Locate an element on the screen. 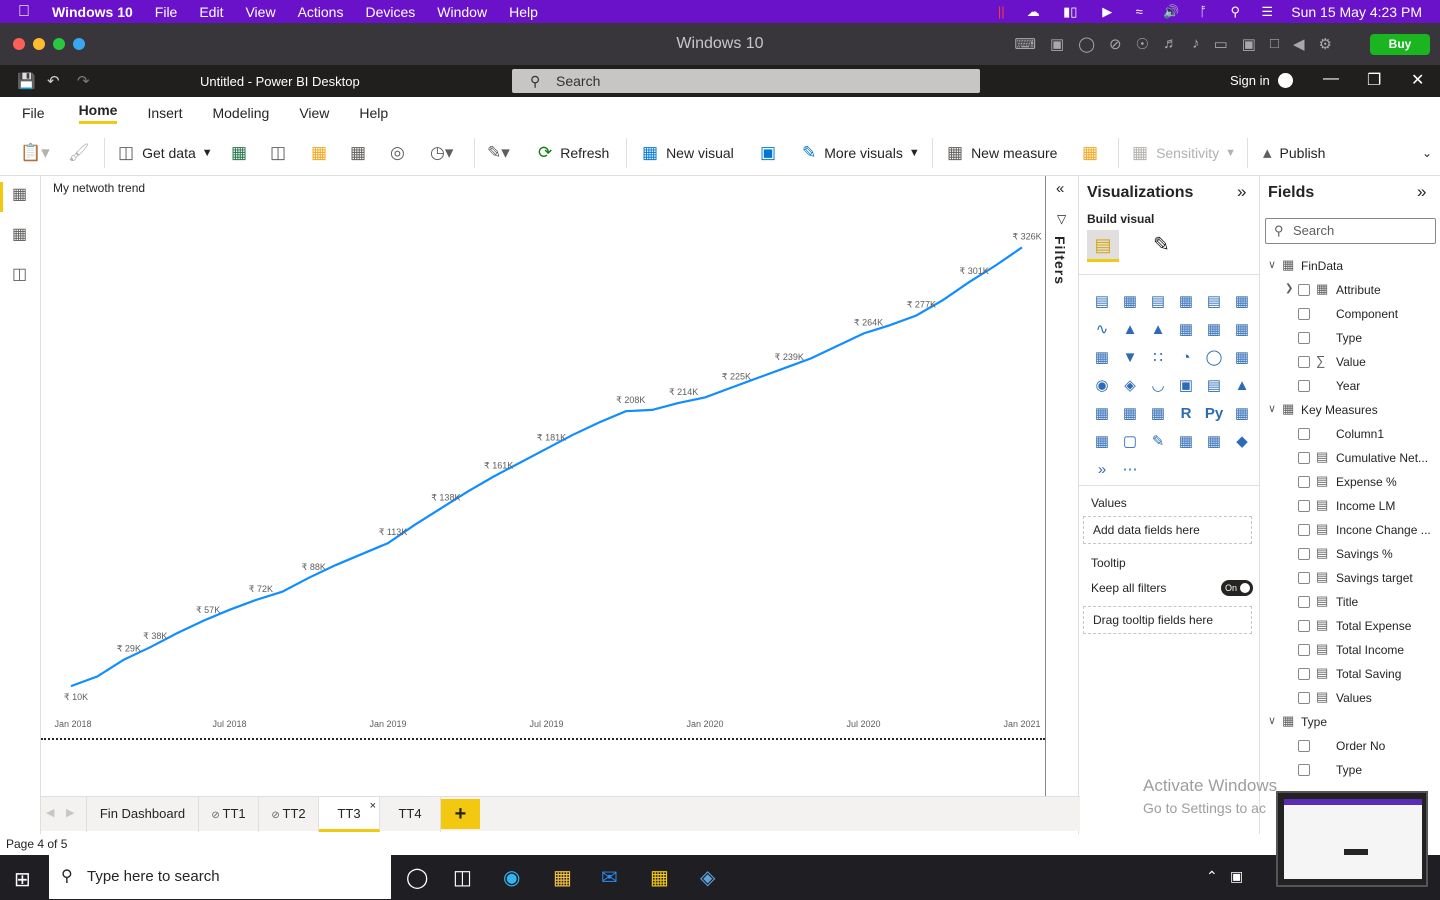 The width and height of the screenshot is (1440, 900). windows-start-icon: ⊞ is located at coordinates (22, 879).